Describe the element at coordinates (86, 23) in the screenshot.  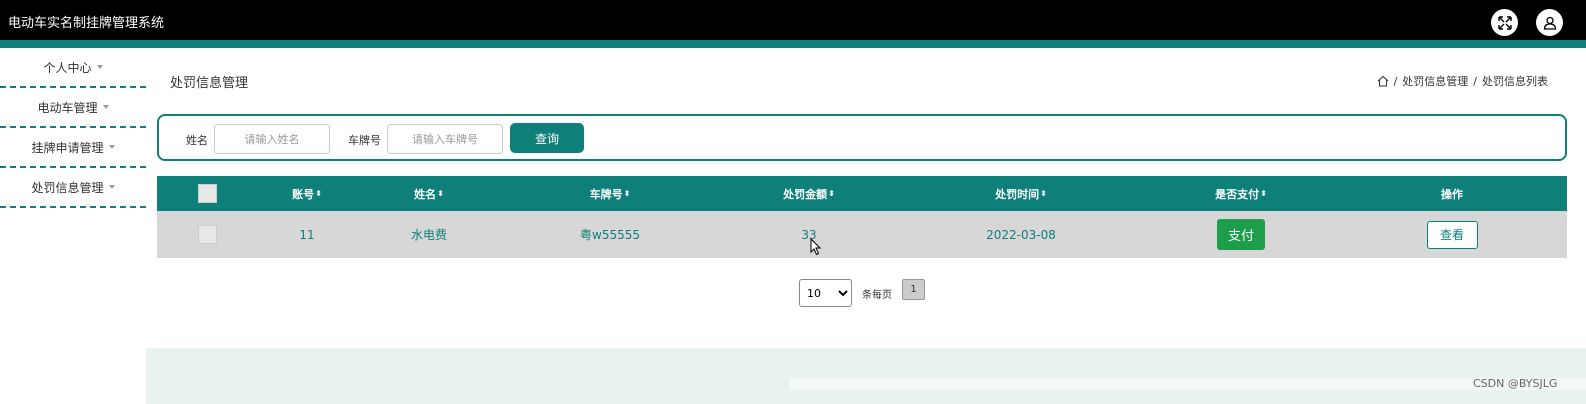
I see `app-title: 电动车实名制挂牌管理系统` at that location.